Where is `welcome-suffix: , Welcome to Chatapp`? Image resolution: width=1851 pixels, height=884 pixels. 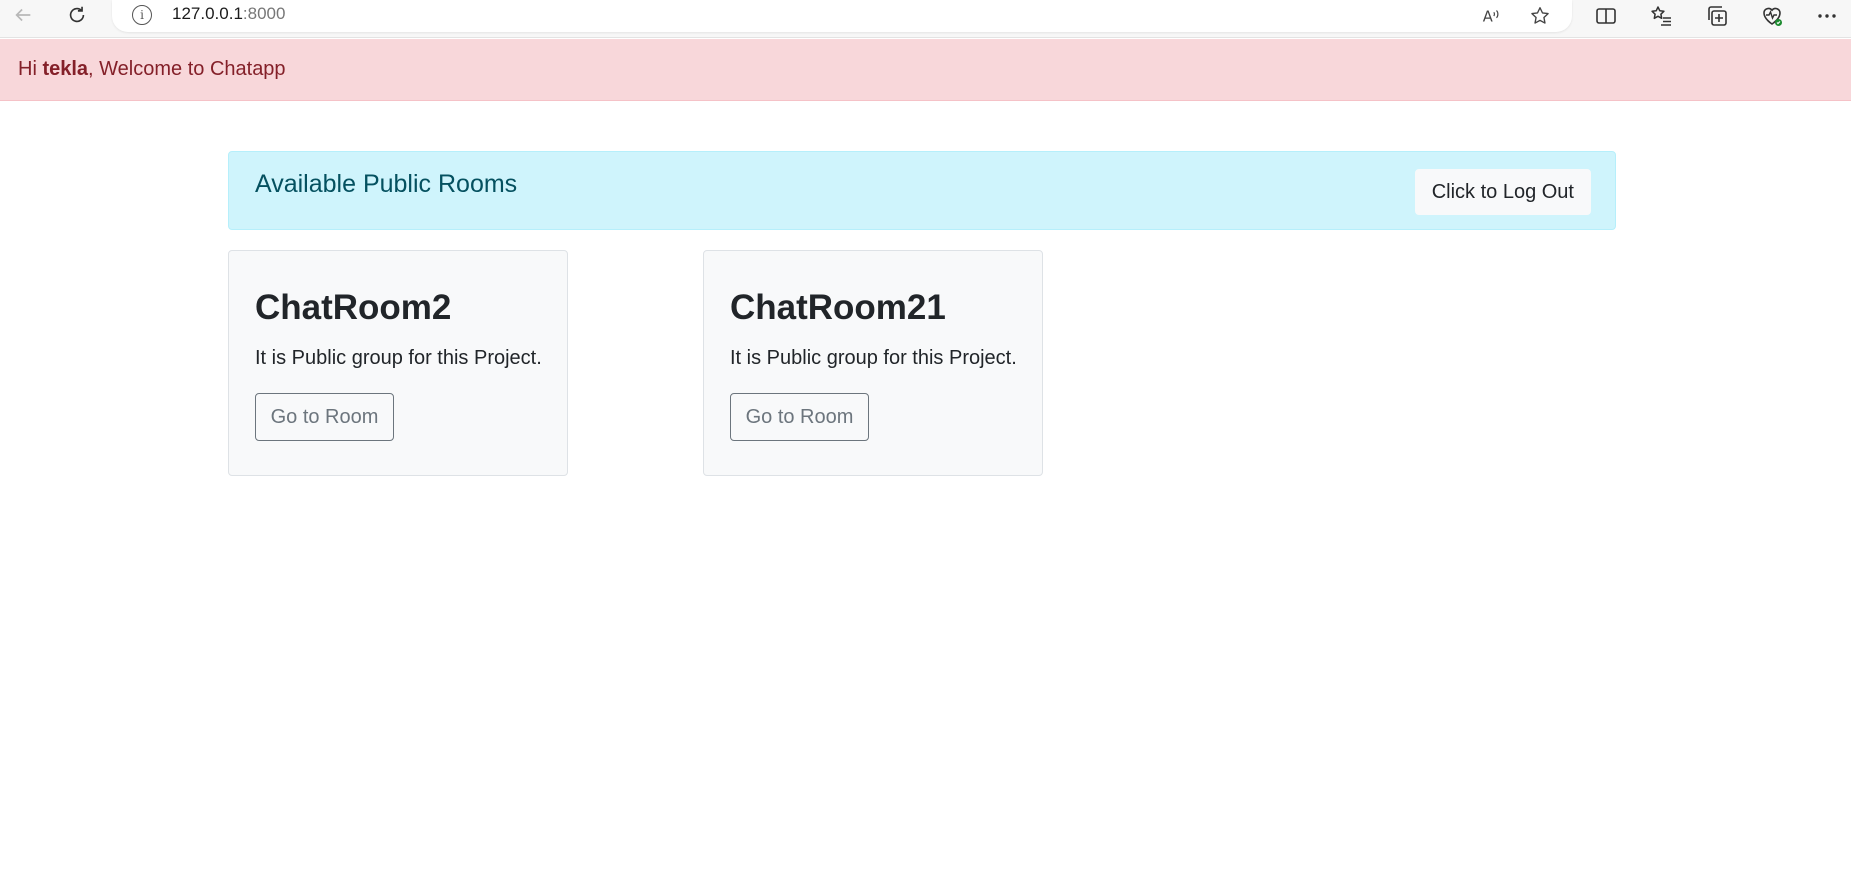
welcome-suffix: , Welcome to Chatapp is located at coordinates (187, 69).